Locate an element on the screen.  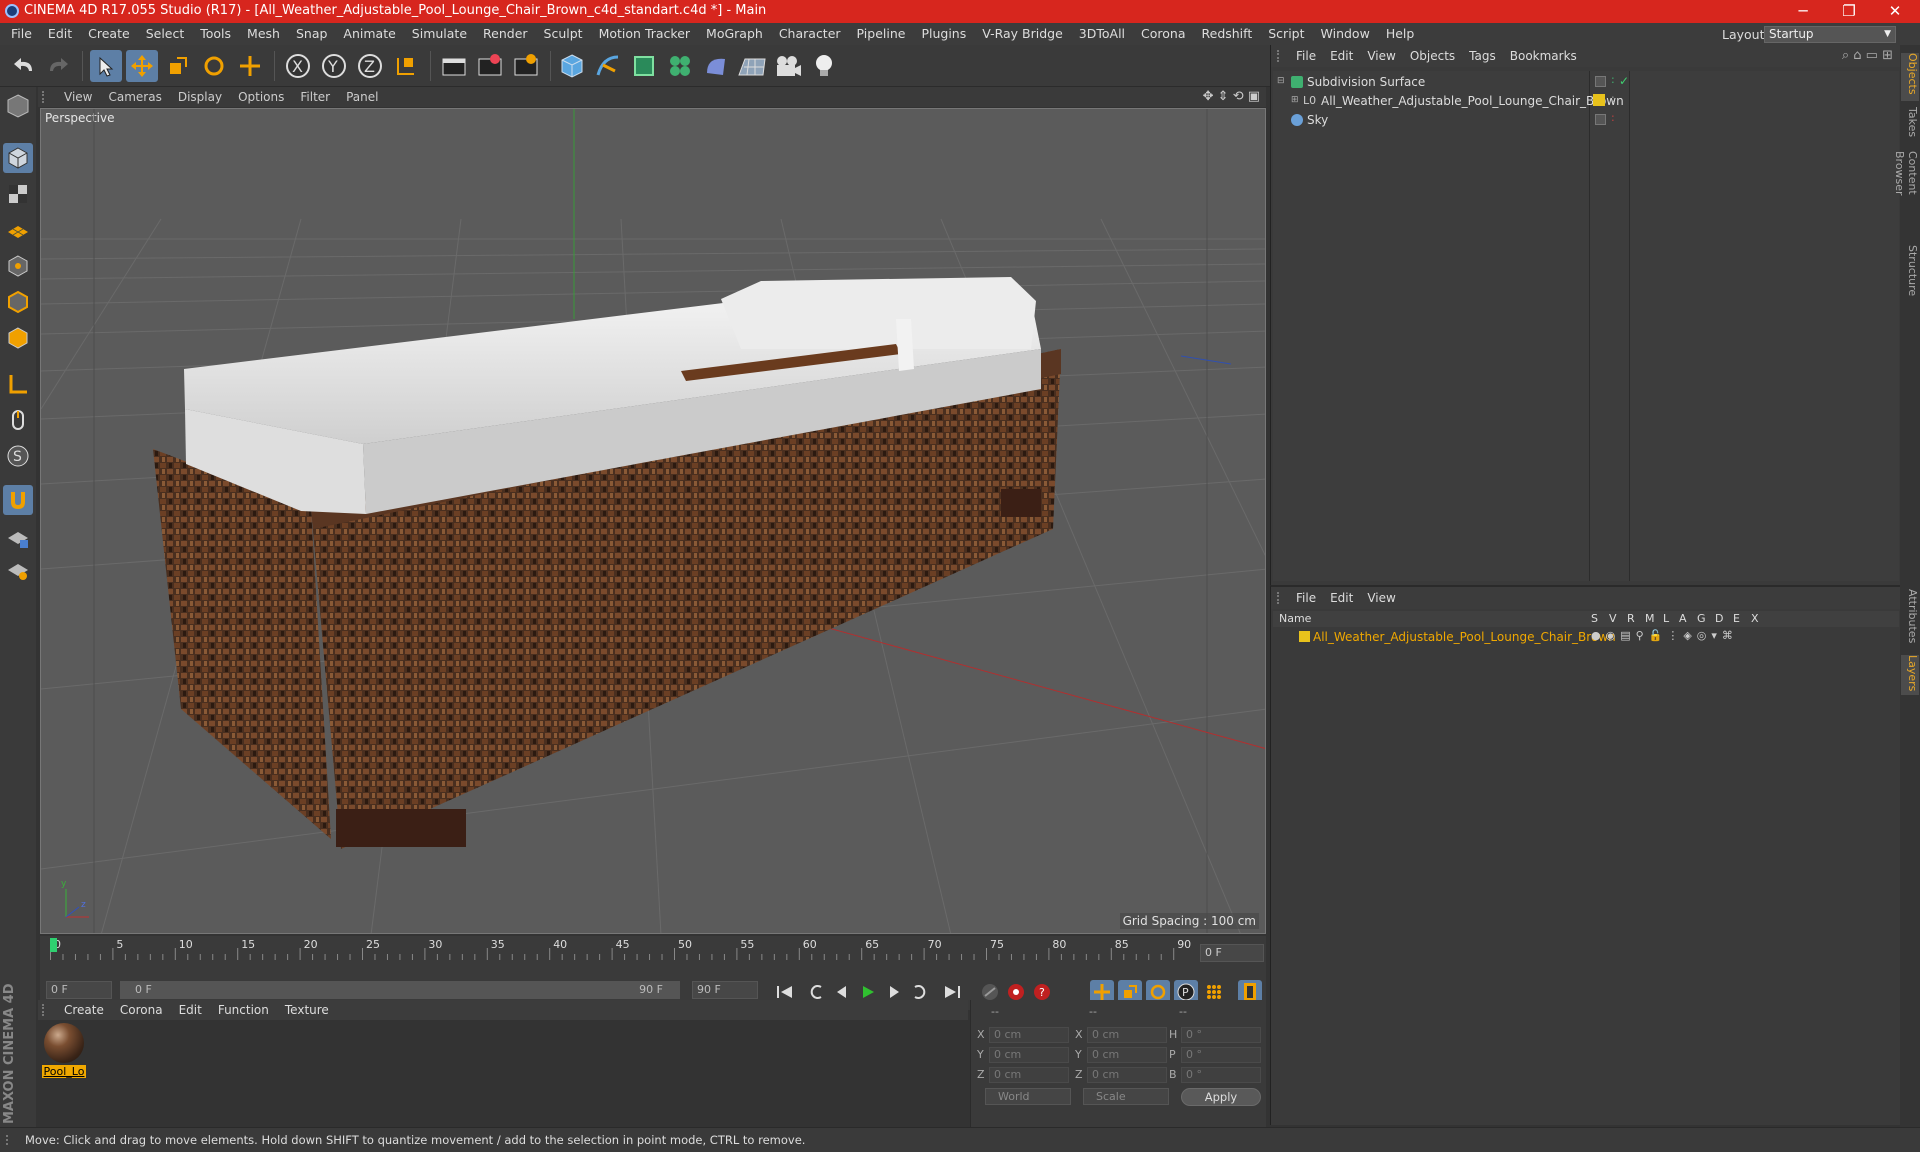
expand-icon: ⊞ is located at coordinates (1295, 100).